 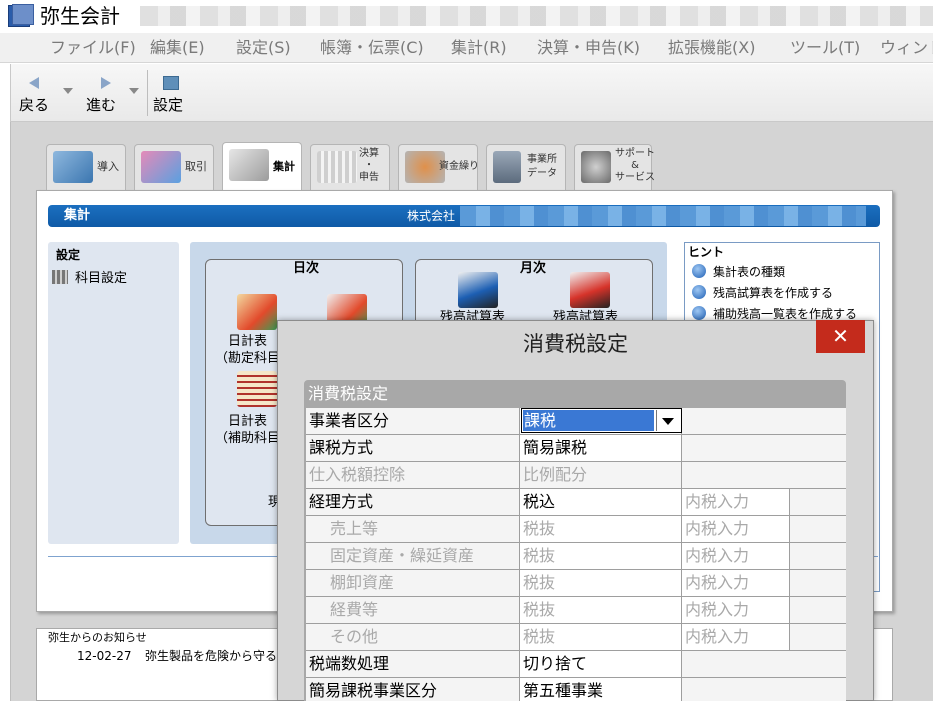 What do you see at coordinates (77, 215) in the screenshot?
I see `panel-title: 集計` at bounding box center [77, 215].